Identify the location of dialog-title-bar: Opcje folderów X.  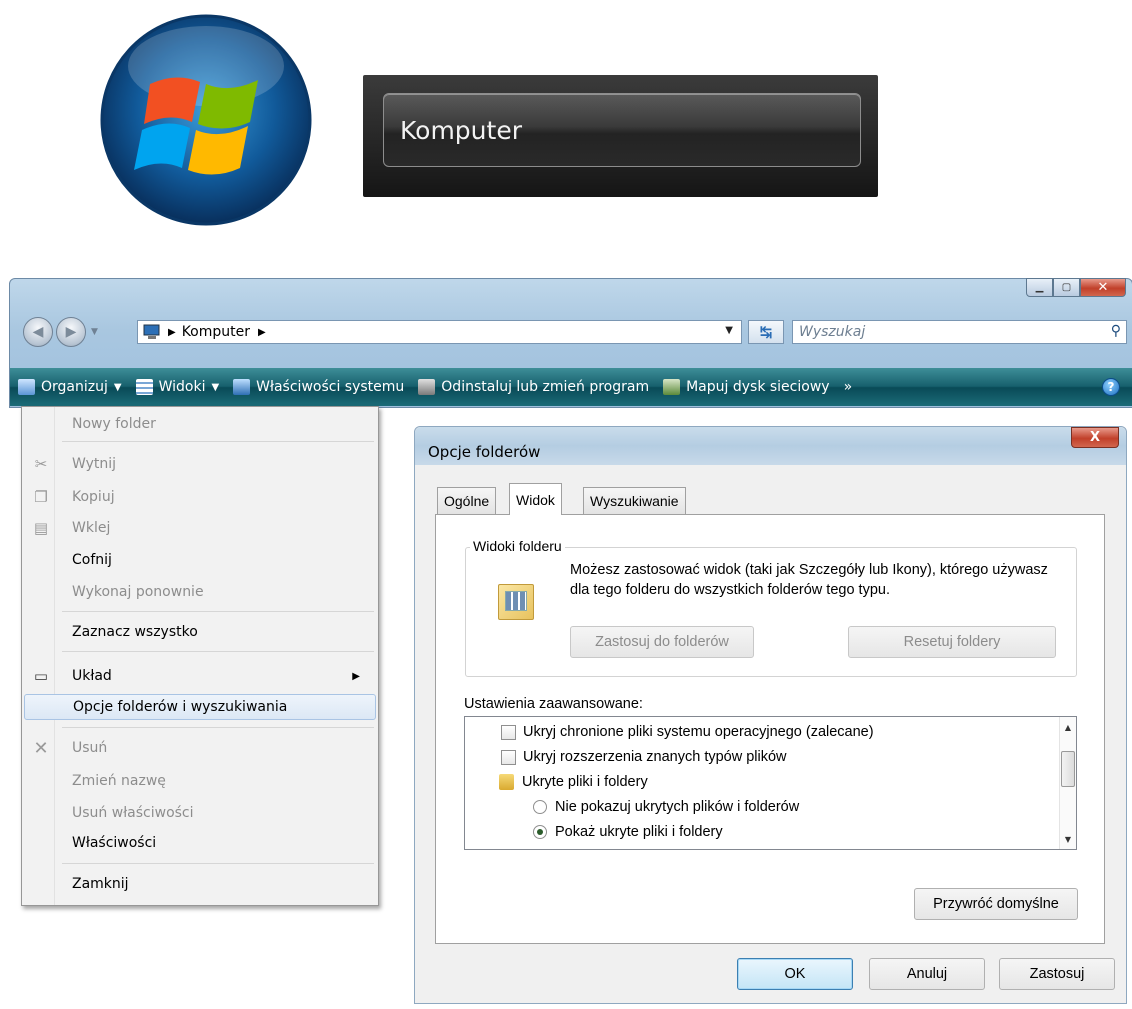
(770, 446).